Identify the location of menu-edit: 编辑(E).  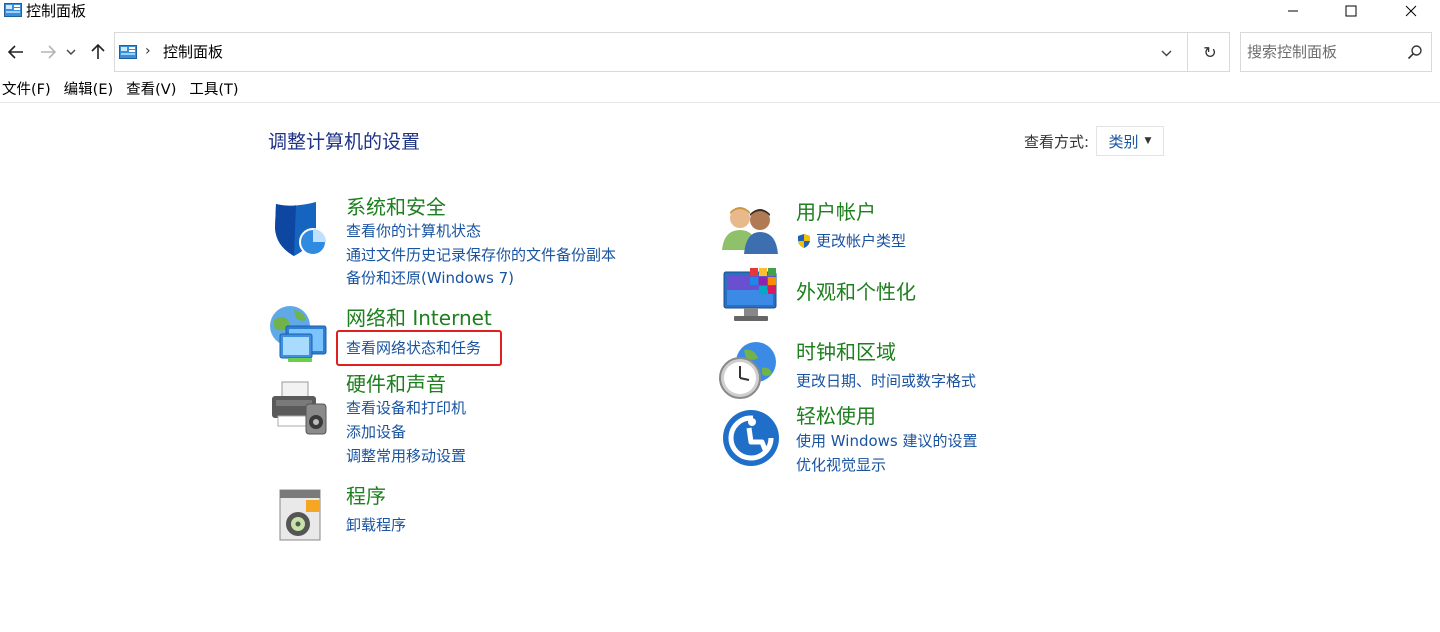
(88, 91).